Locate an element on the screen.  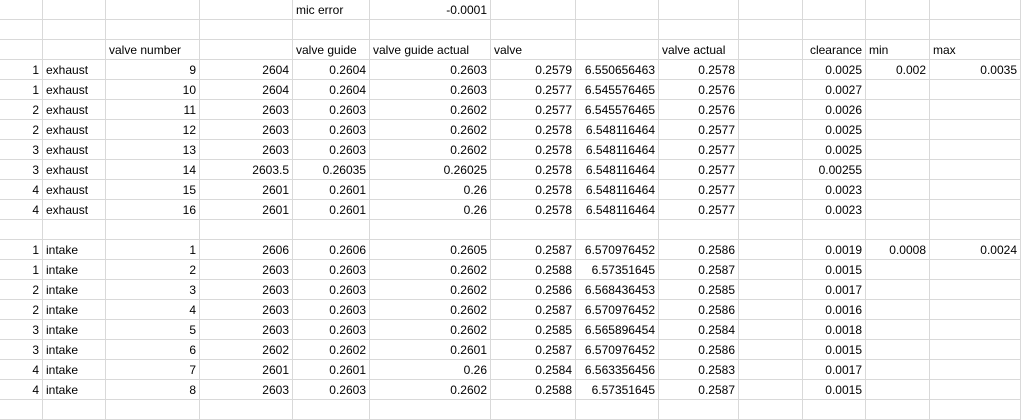
cell-max: 0.0035 is located at coordinates (975, 70).